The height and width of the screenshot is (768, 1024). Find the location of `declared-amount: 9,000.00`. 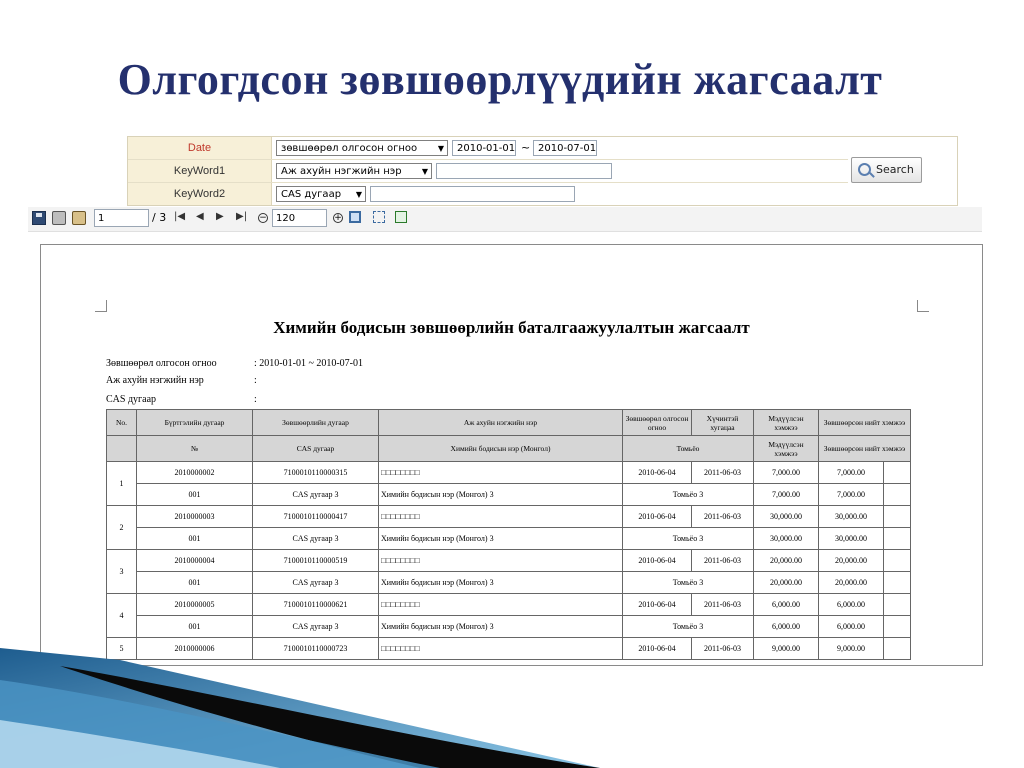

declared-amount: 9,000.00 is located at coordinates (786, 648).